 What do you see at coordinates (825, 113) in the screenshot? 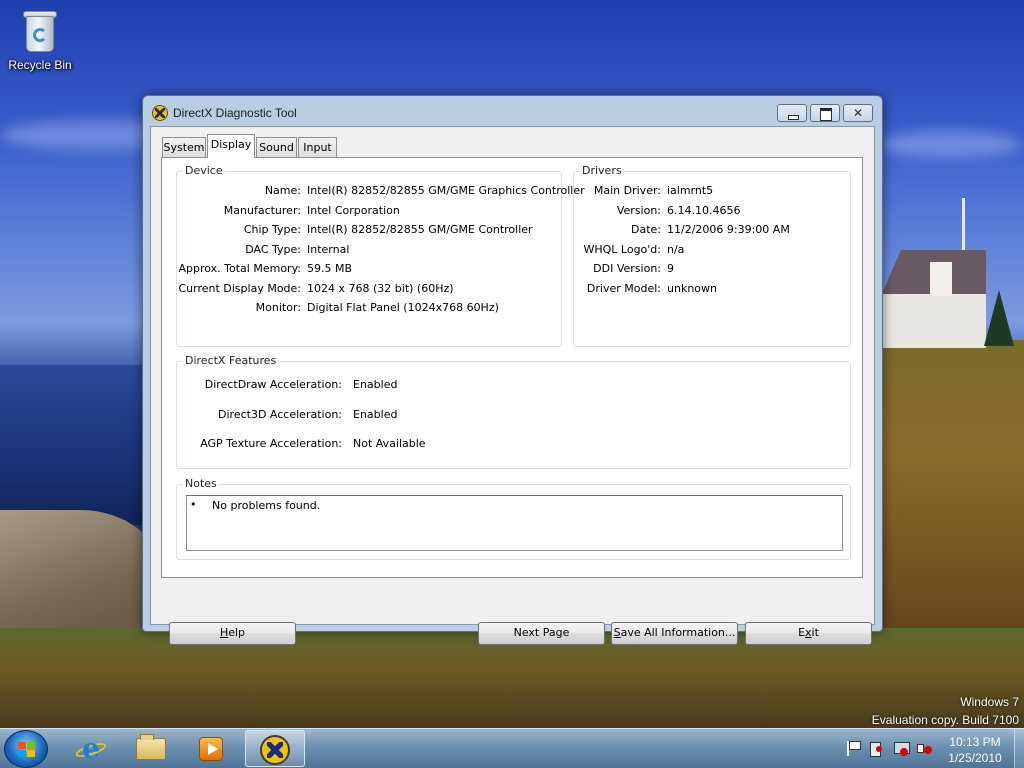
I see `maximize-button` at bounding box center [825, 113].